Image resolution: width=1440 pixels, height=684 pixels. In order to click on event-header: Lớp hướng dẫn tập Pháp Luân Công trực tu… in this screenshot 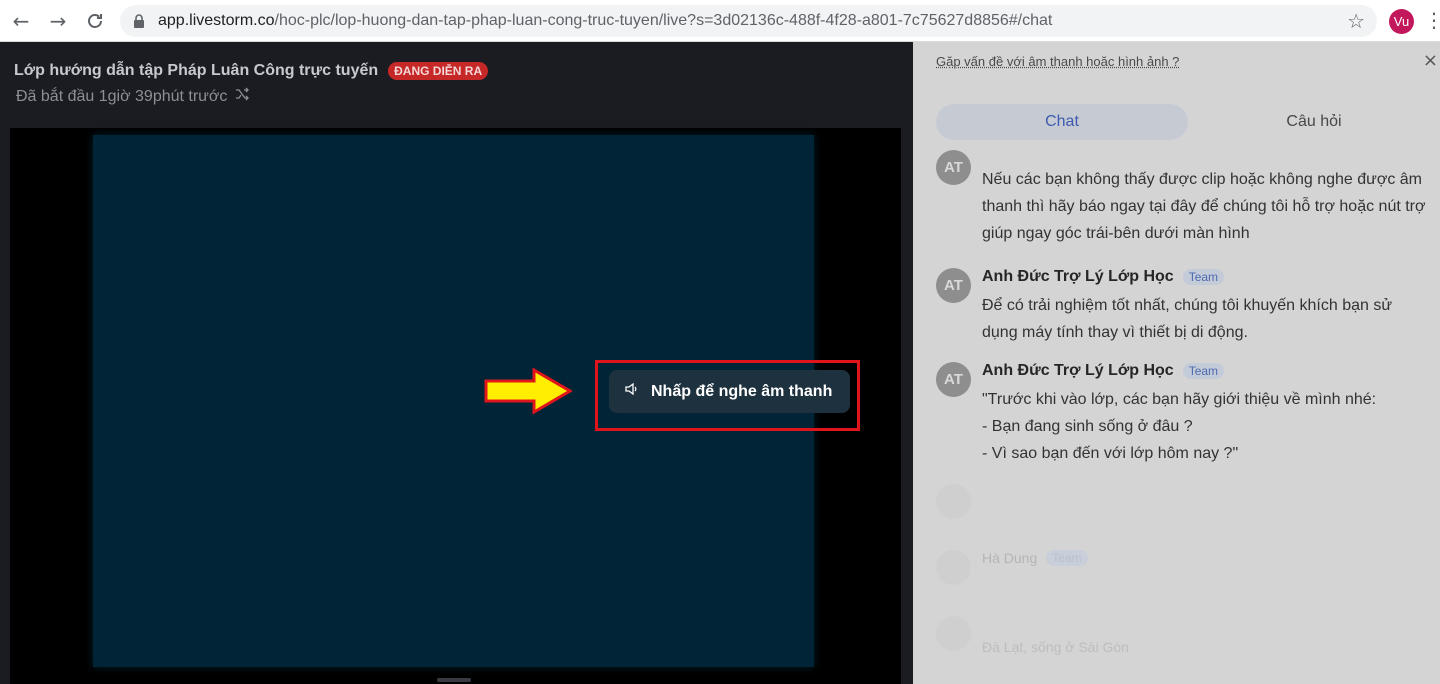, I will do `click(251, 71)`.